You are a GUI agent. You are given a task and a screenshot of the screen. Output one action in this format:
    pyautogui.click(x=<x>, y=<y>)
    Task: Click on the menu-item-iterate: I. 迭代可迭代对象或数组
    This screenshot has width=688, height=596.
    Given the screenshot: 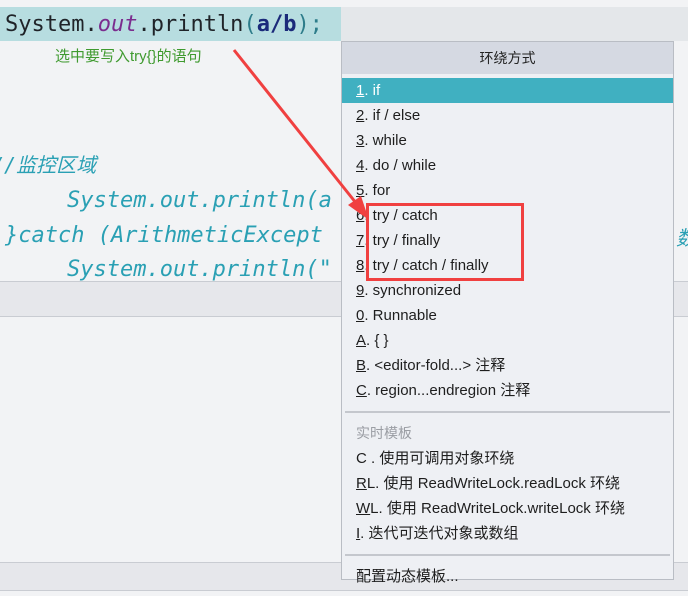 What is the action you would take?
    pyautogui.click(x=507, y=533)
    